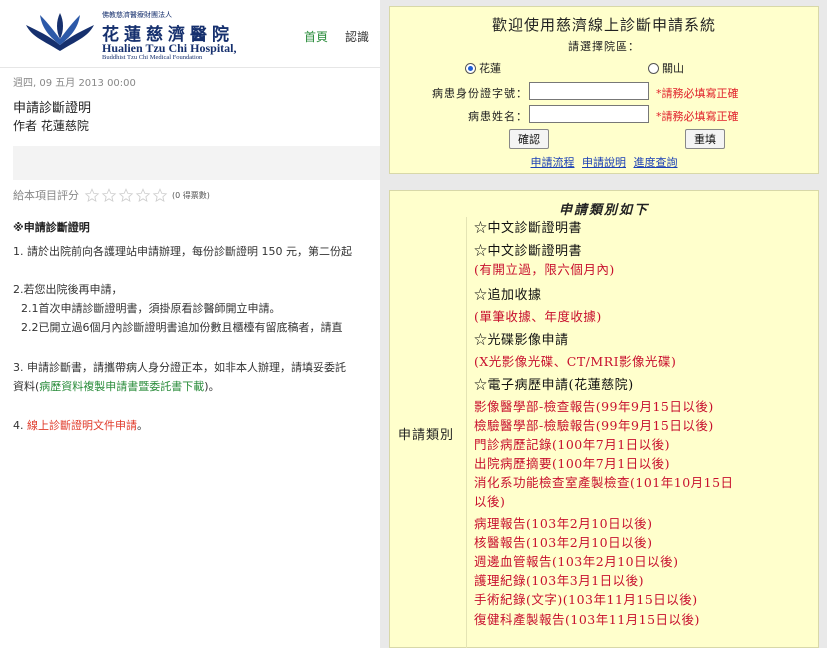 This screenshot has height=648, width=827. I want to click on system-title: 歡迎使用慈濟線上診斷申請系統, so click(603, 25).